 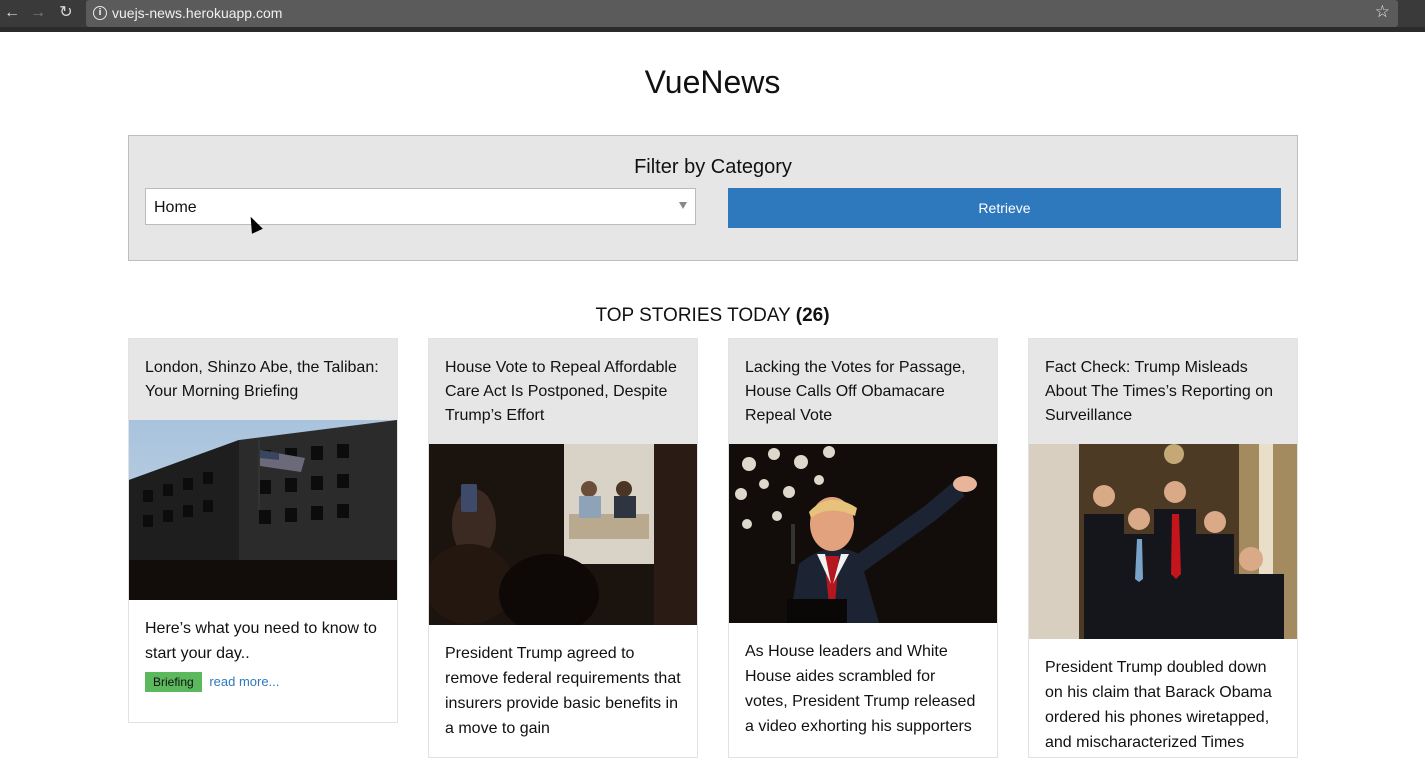 What do you see at coordinates (100, 13) in the screenshot?
I see `info-icon: i` at bounding box center [100, 13].